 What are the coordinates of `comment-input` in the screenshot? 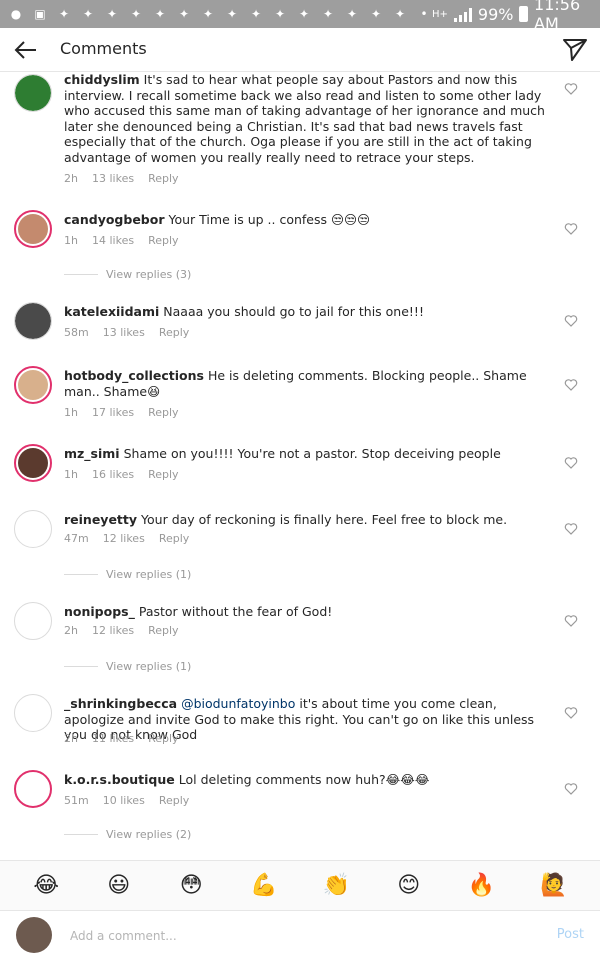 It's located at (305, 936).